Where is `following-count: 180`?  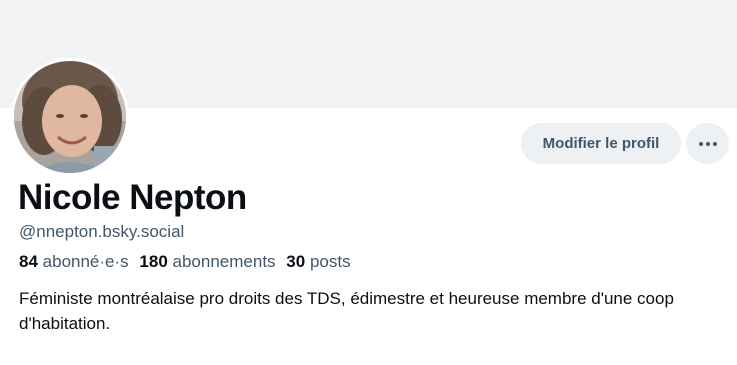
following-count: 180 is located at coordinates (153, 261).